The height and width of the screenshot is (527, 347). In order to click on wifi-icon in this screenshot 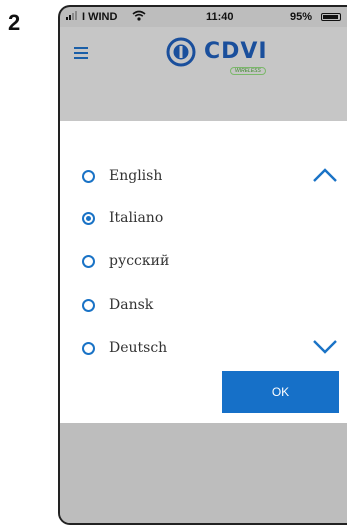, I will do `click(139, 17)`.